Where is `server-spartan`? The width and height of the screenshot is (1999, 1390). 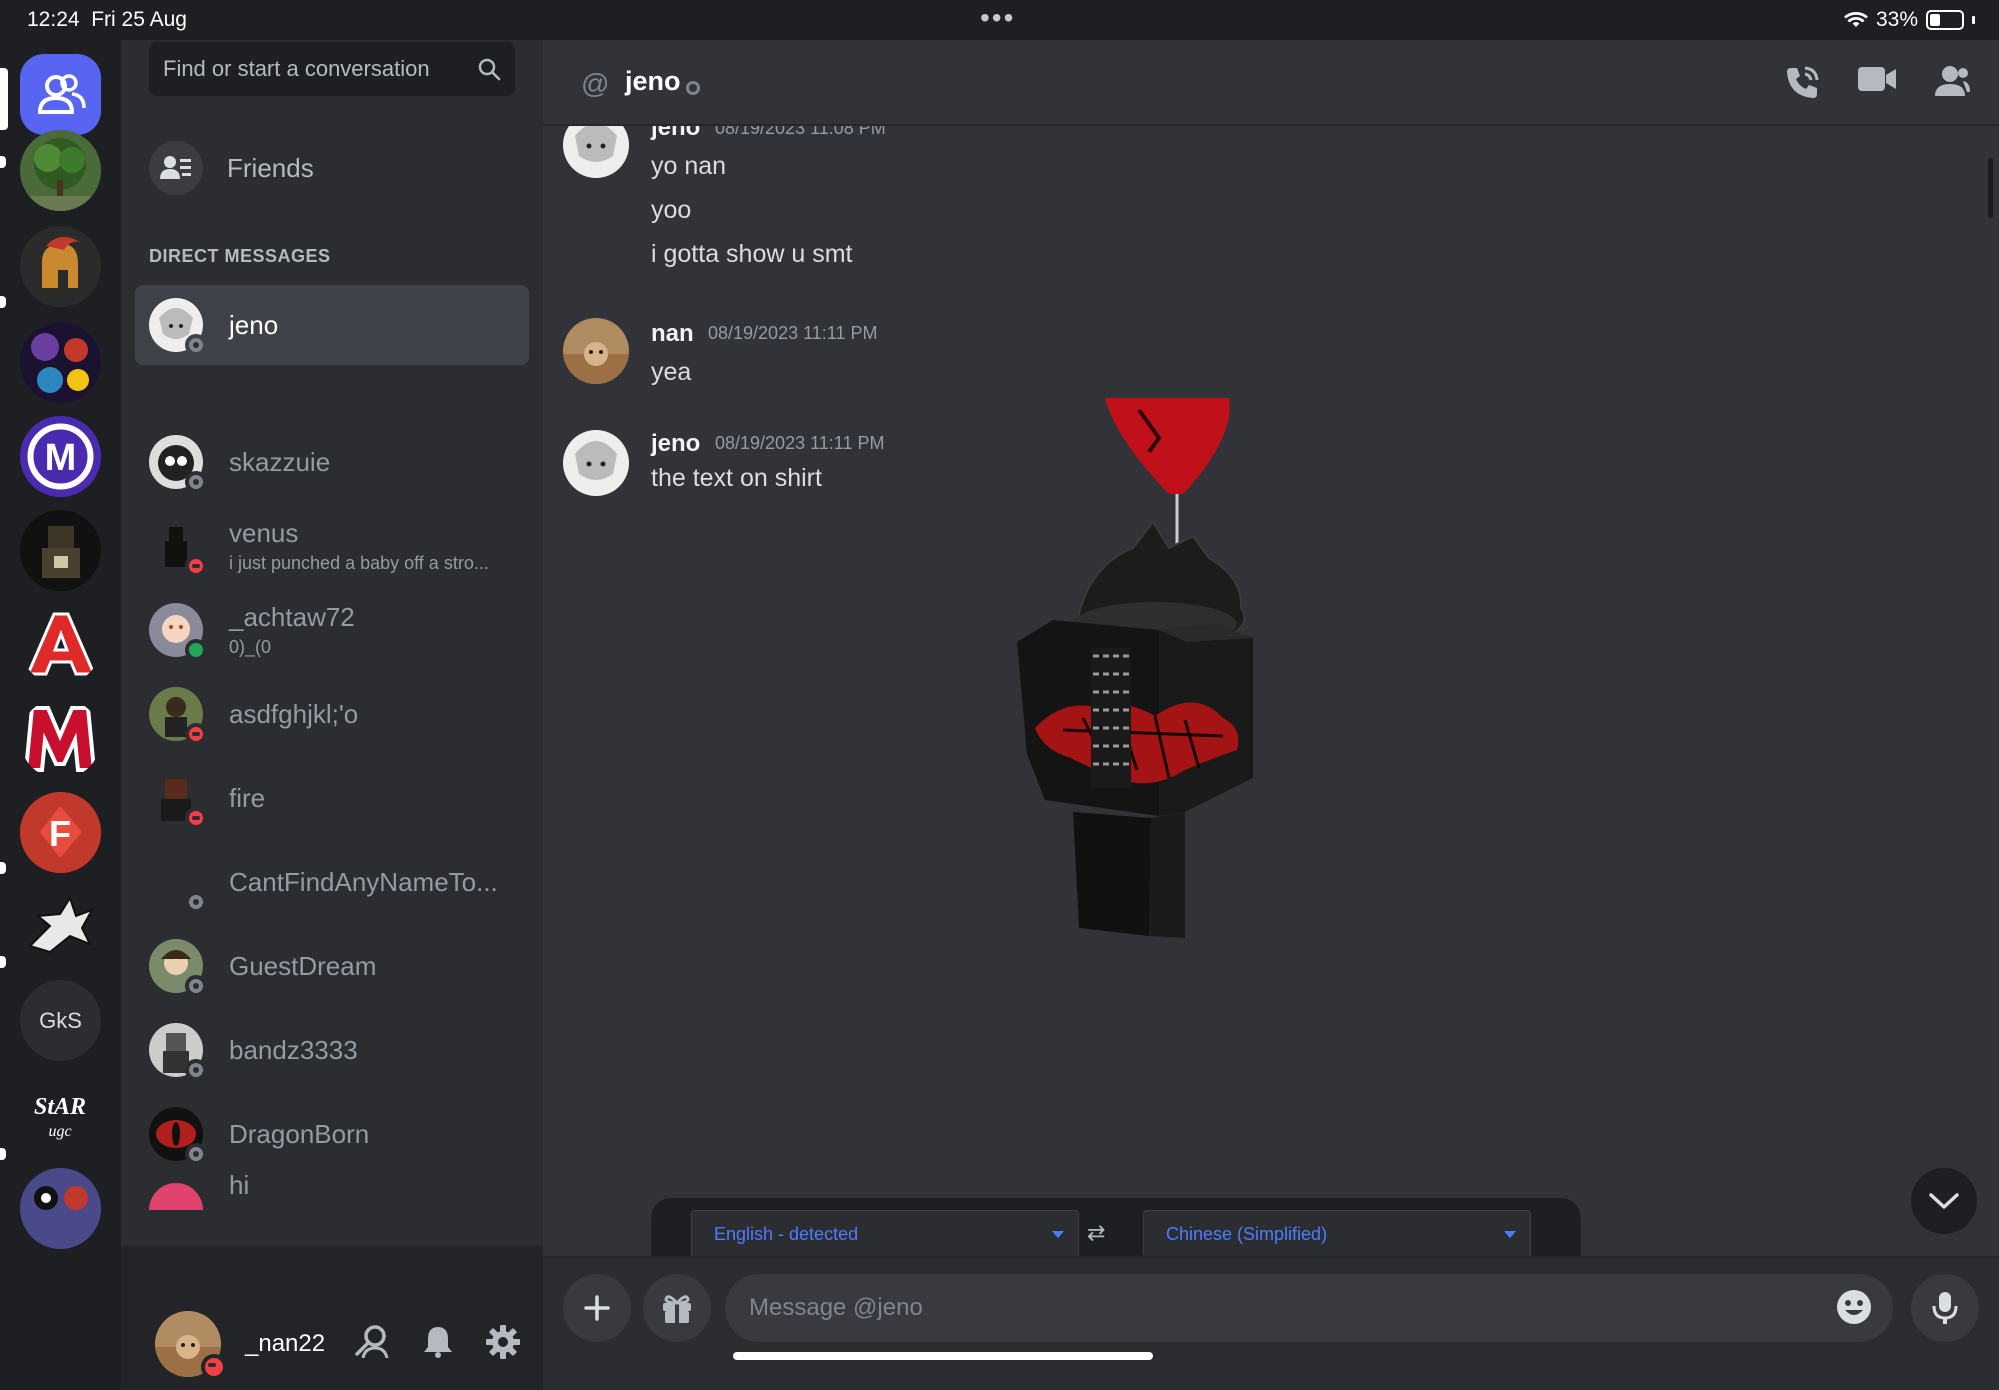 server-spartan is located at coordinates (60, 266).